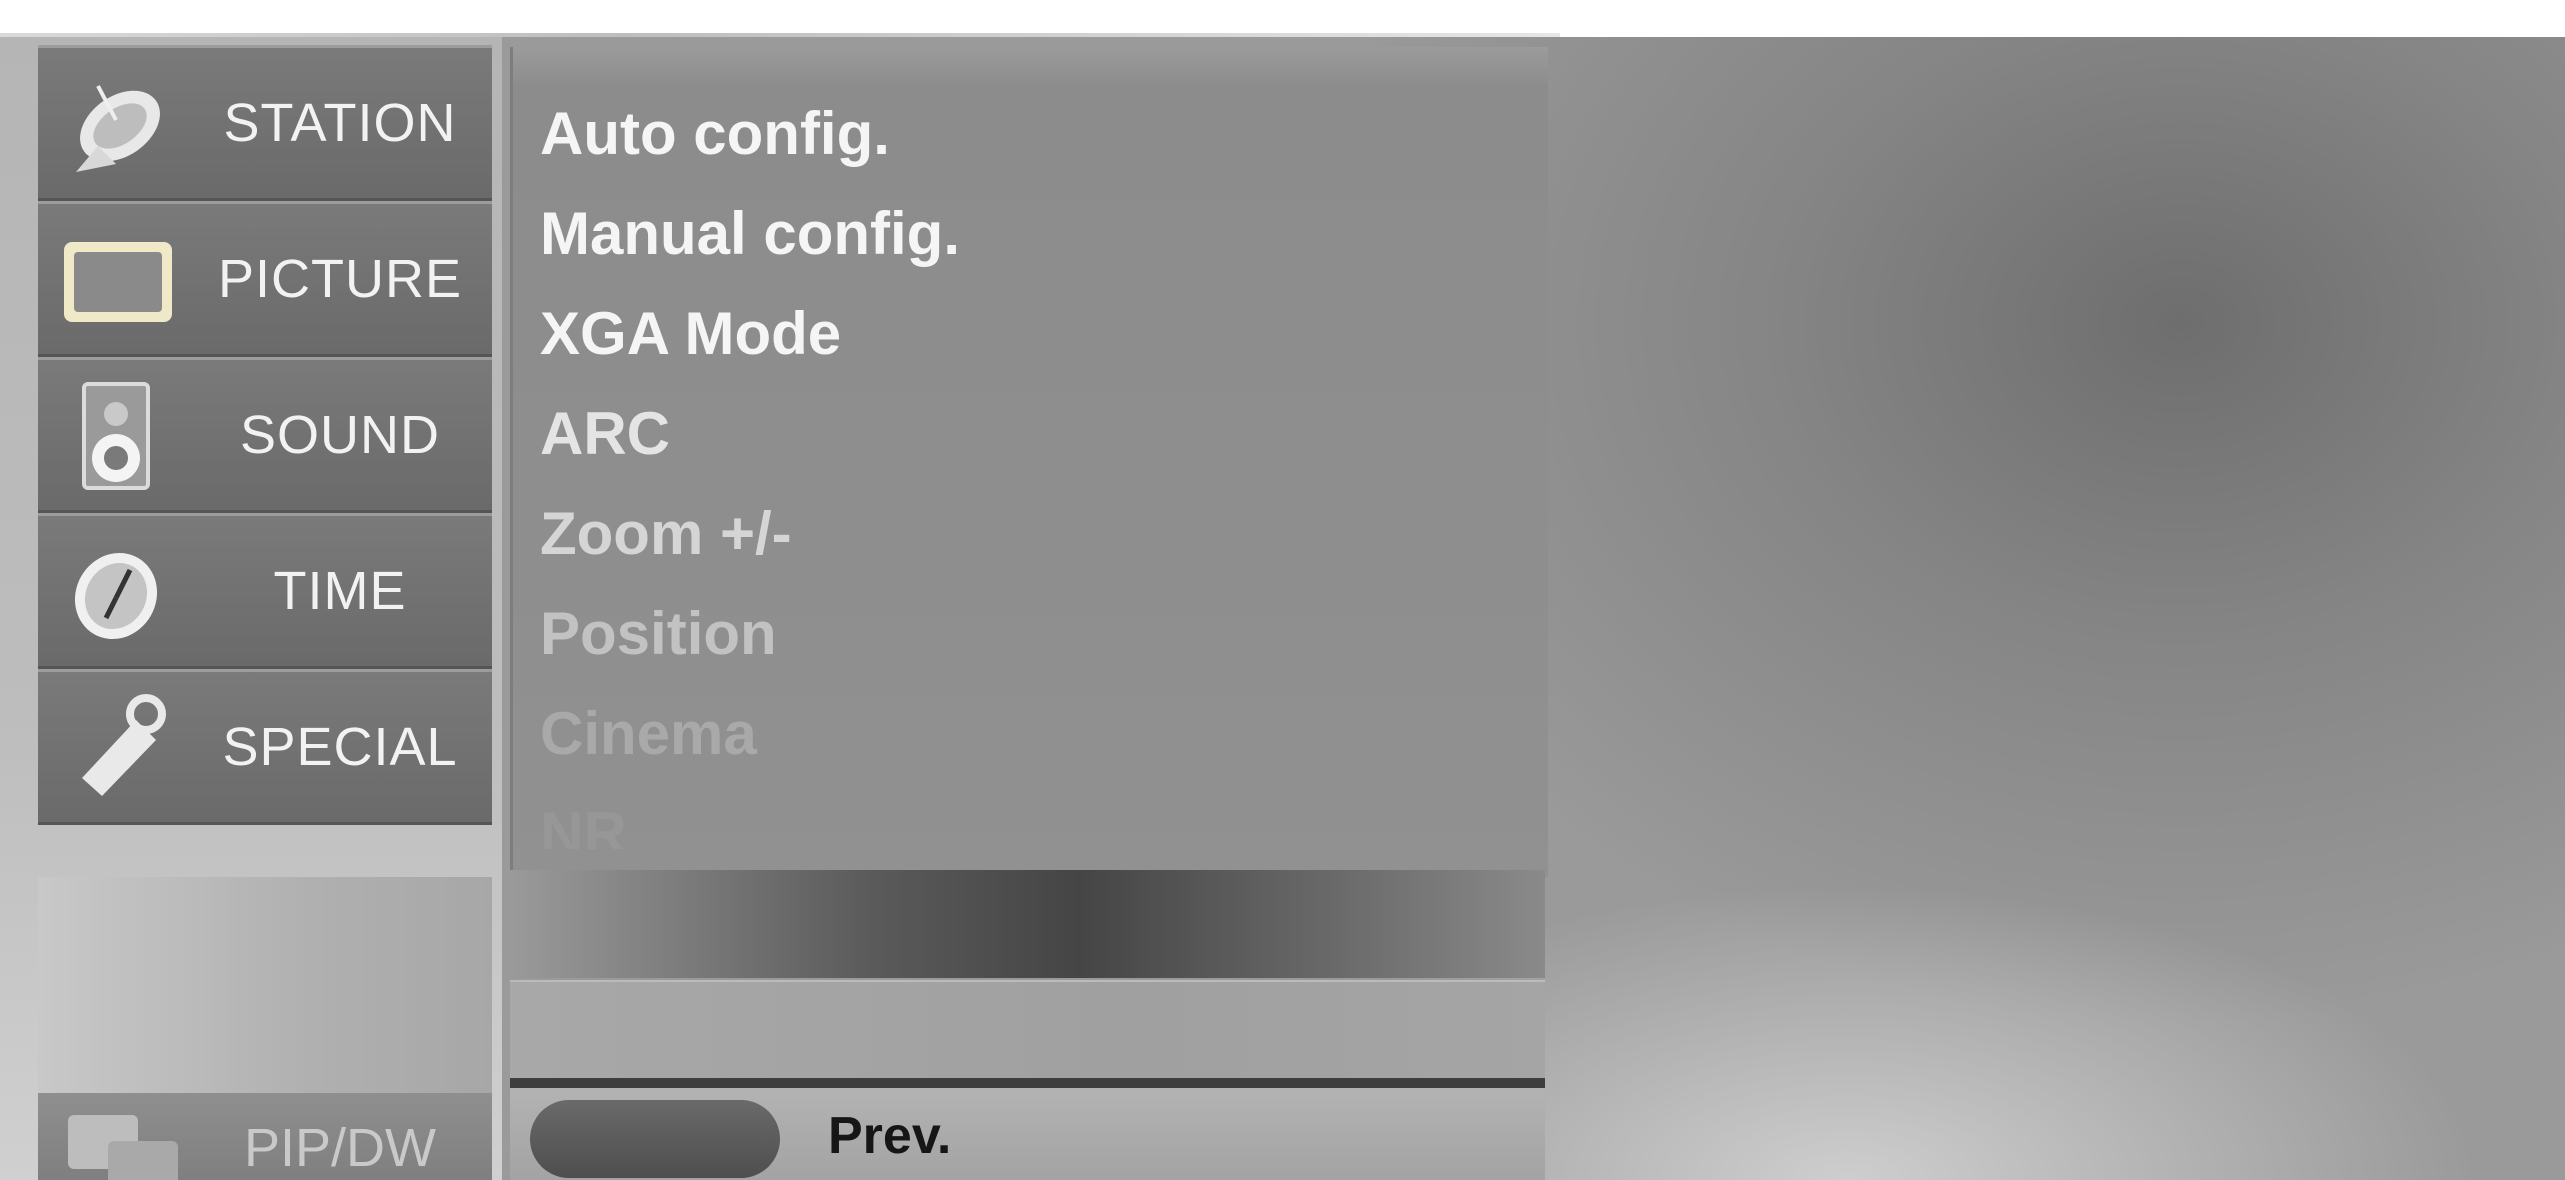  I want to click on satellite-dish-icon, so click(118, 128).